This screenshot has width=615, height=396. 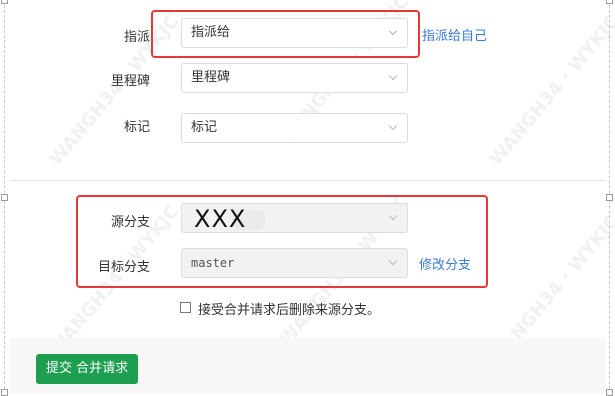 What do you see at coordinates (185, 307) in the screenshot?
I see `delete-source-branch-checkbox` at bounding box center [185, 307].